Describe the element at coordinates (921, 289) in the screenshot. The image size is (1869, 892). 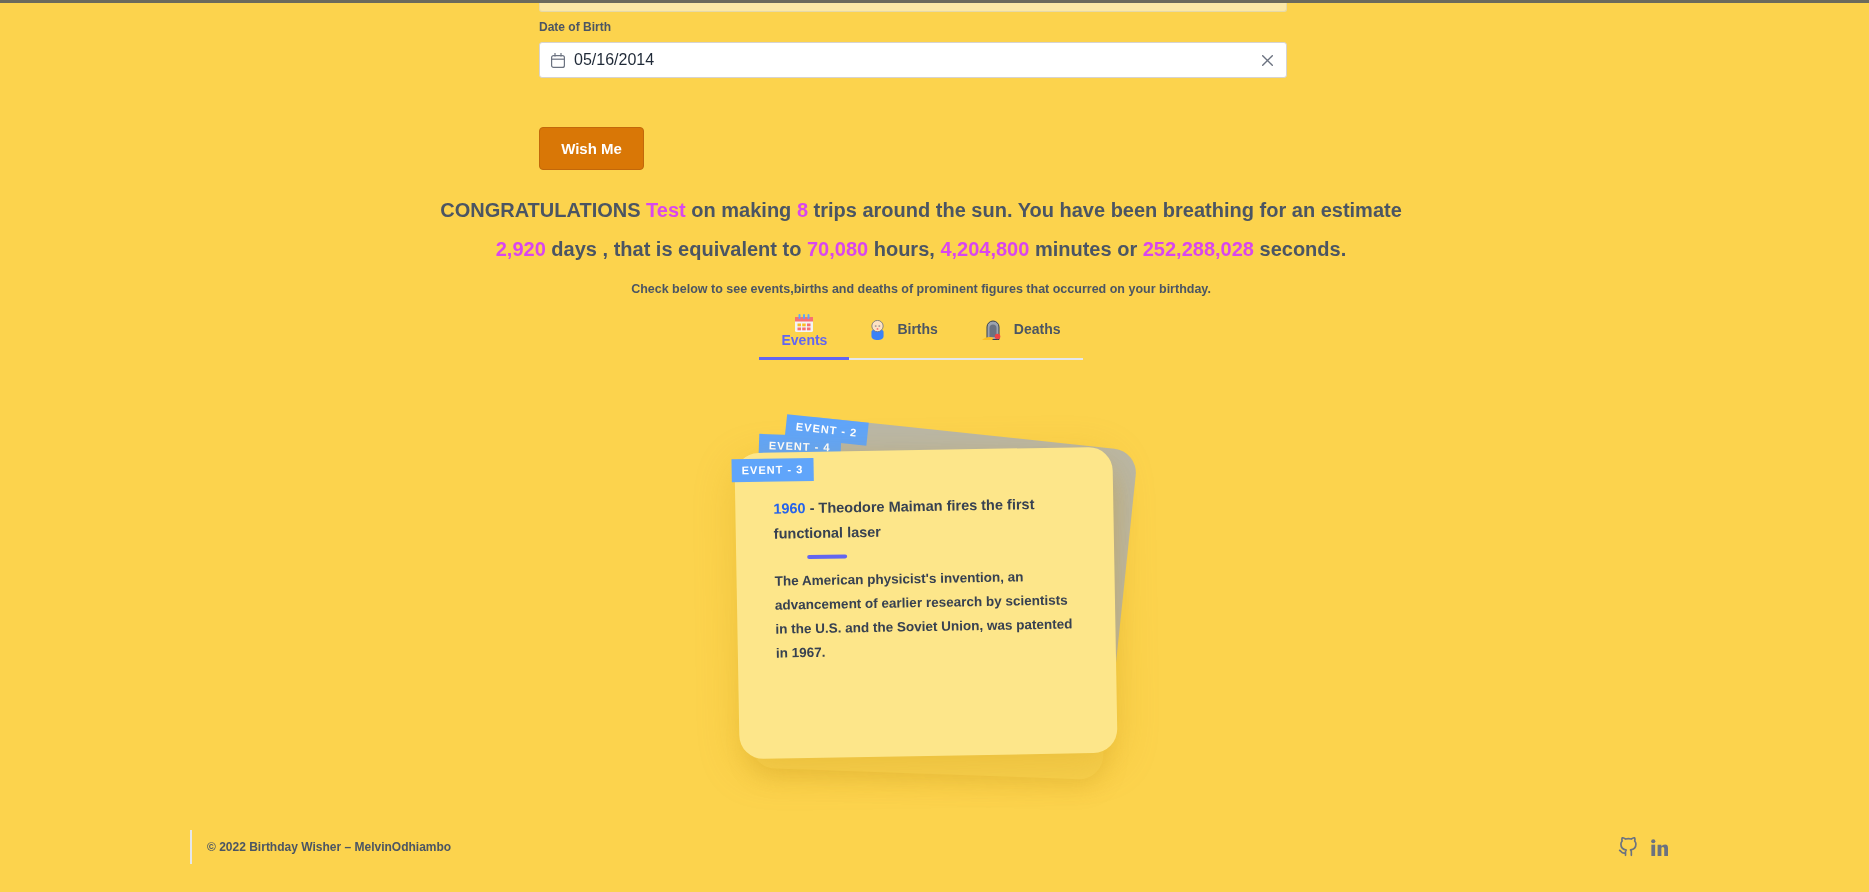
I see `hint-text: Check below to see events,births and deaths of prominent figures that occurred on your birthday.` at that location.